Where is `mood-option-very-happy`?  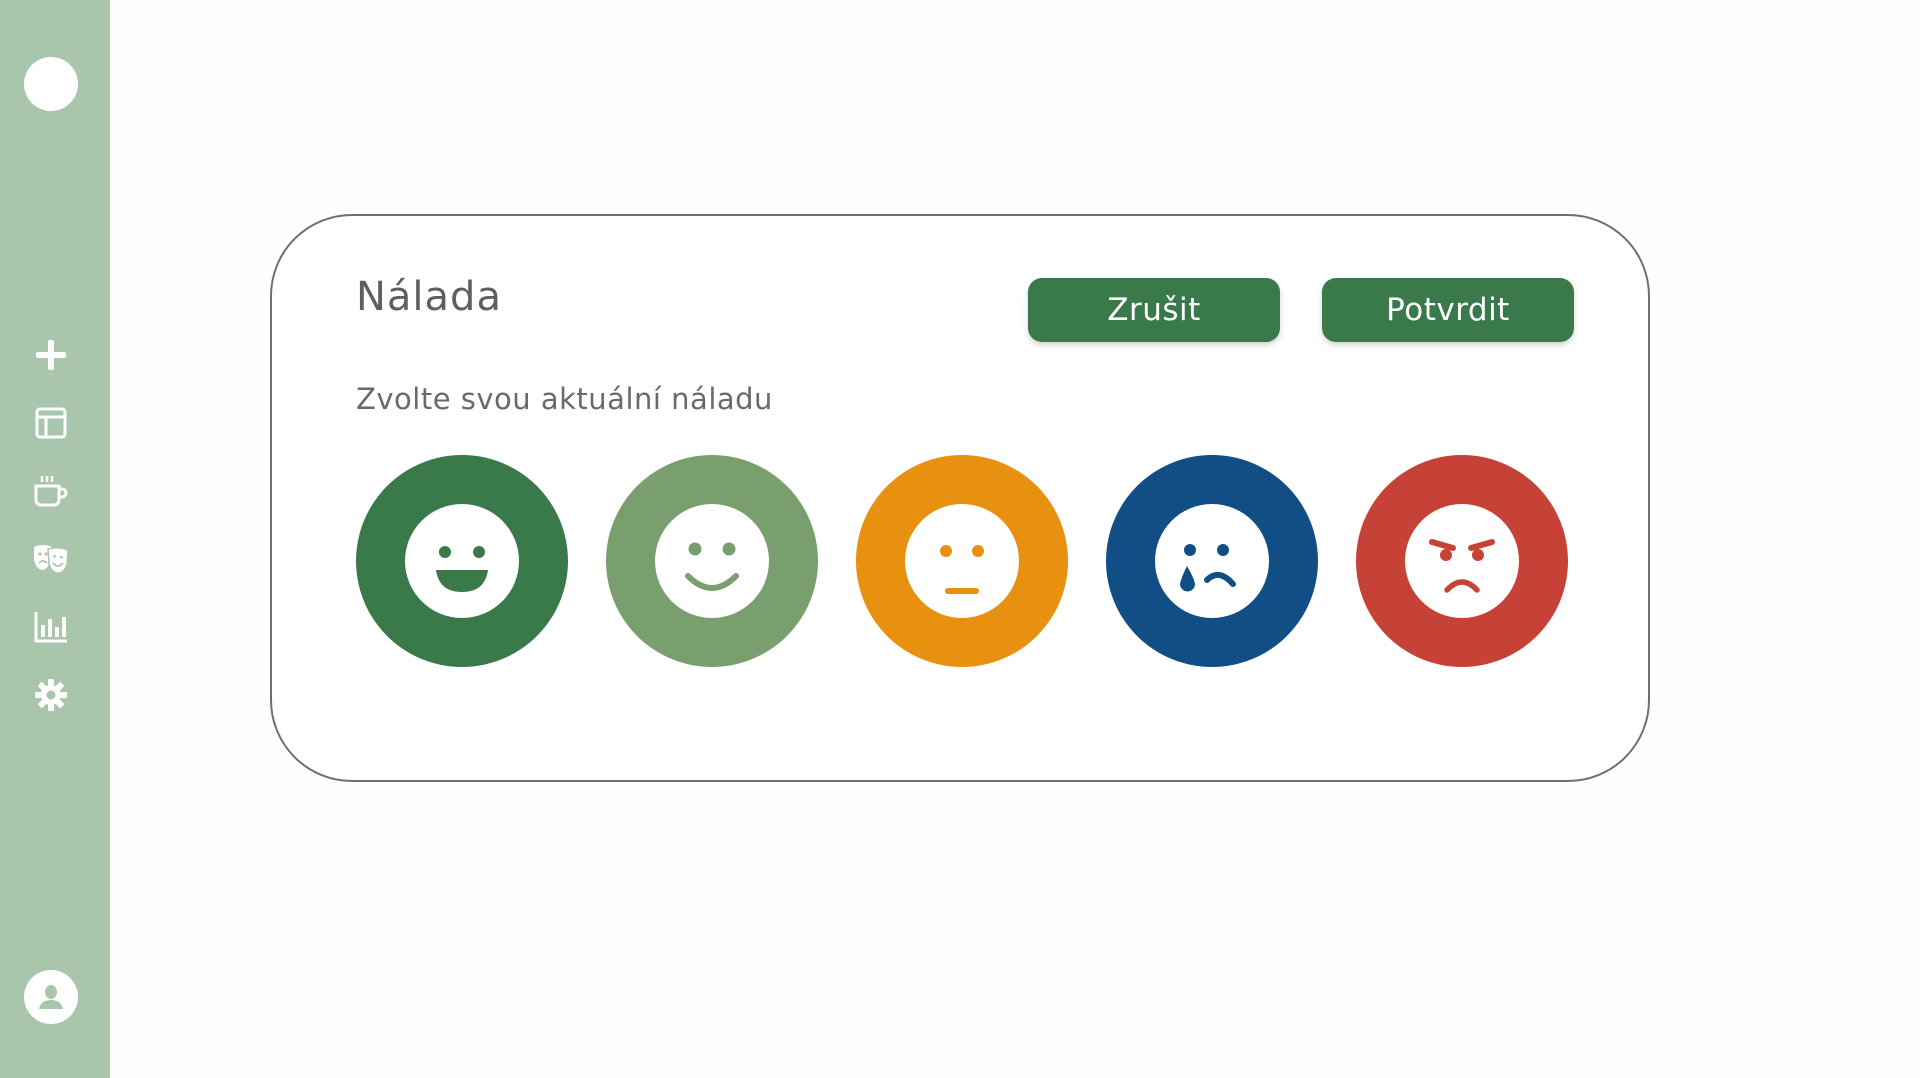 mood-option-very-happy is located at coordinates (462, 561).